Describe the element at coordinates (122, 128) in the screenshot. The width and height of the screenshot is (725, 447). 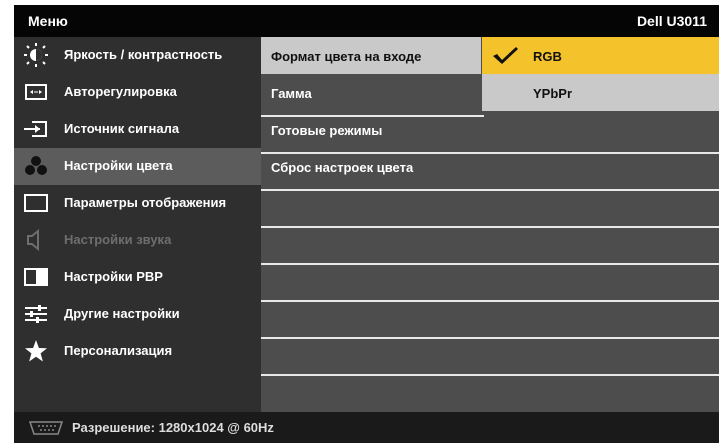
I see `menu-label: Источник сигнала` at that location.